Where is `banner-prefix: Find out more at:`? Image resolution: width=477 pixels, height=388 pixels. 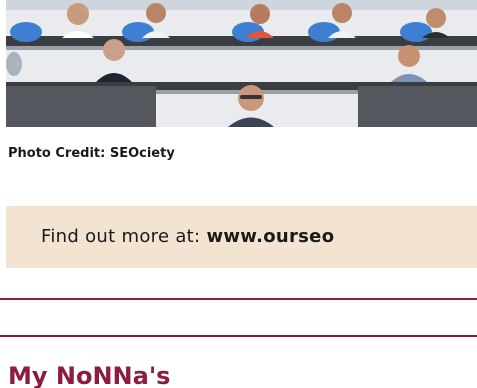
banner-prefix: Find out more at: is located at coordinates (124, 236).